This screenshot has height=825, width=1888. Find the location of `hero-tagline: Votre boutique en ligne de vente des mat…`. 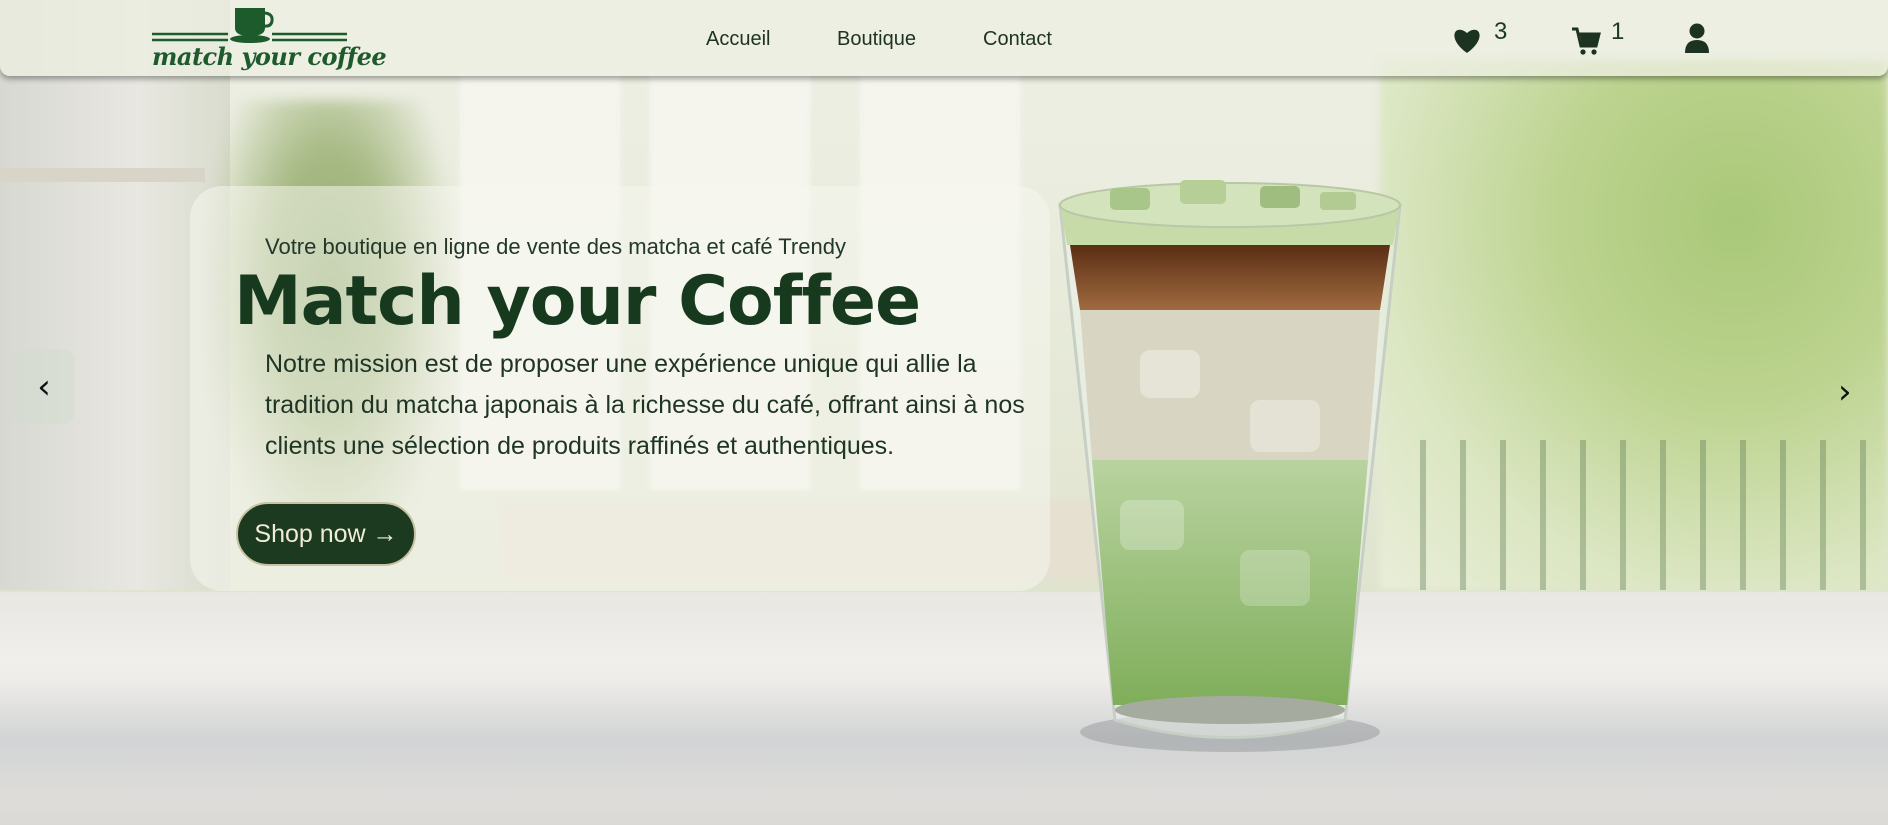

hero-tagline: Votre boutique en ligne de vente des mat… is located at coordinates (555, 246).